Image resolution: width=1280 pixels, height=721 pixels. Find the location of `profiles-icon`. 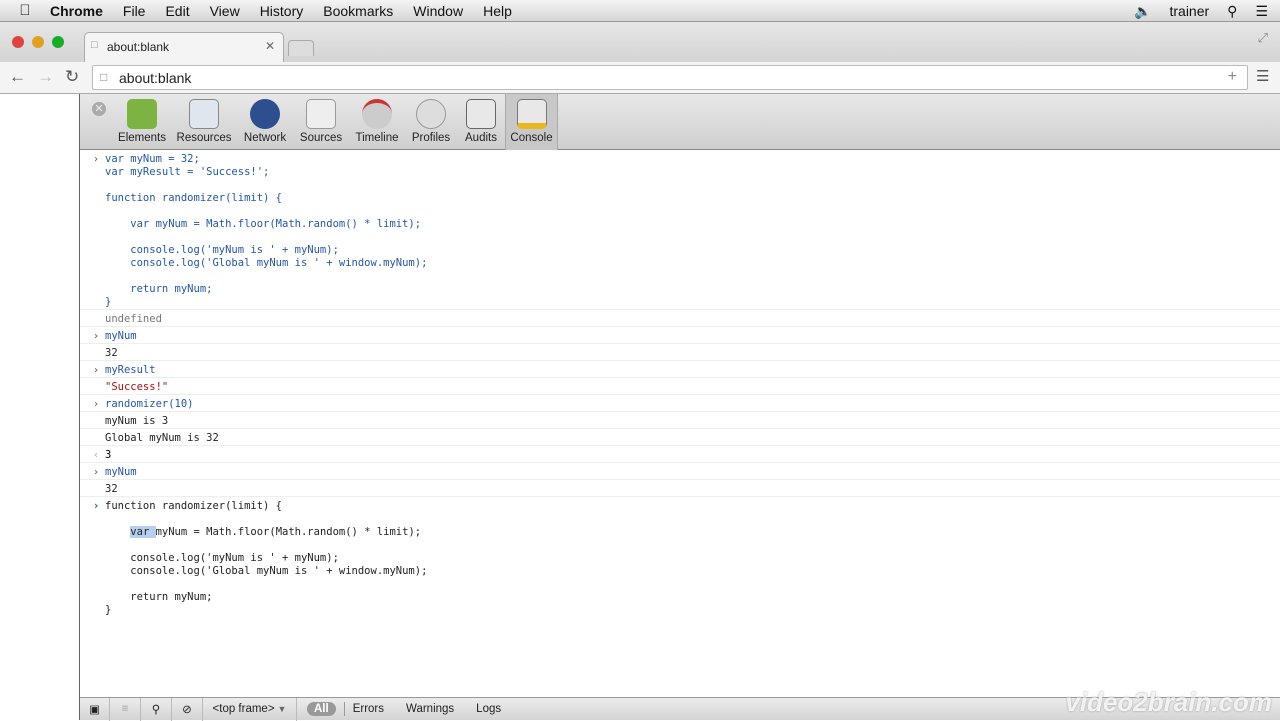

profiles-icon is located at coordinates (431, 114).